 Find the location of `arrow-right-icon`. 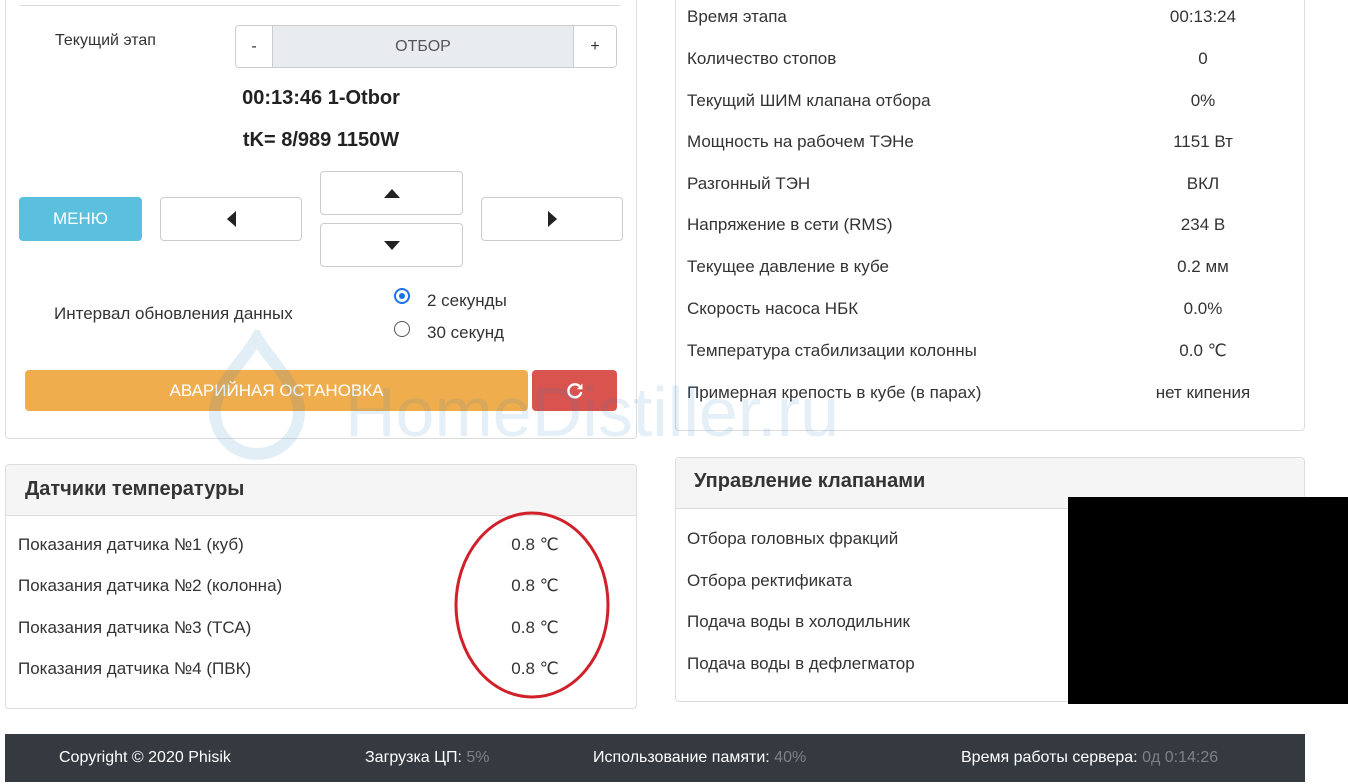

arrow-right-icon is located at coordinates (552, 219).